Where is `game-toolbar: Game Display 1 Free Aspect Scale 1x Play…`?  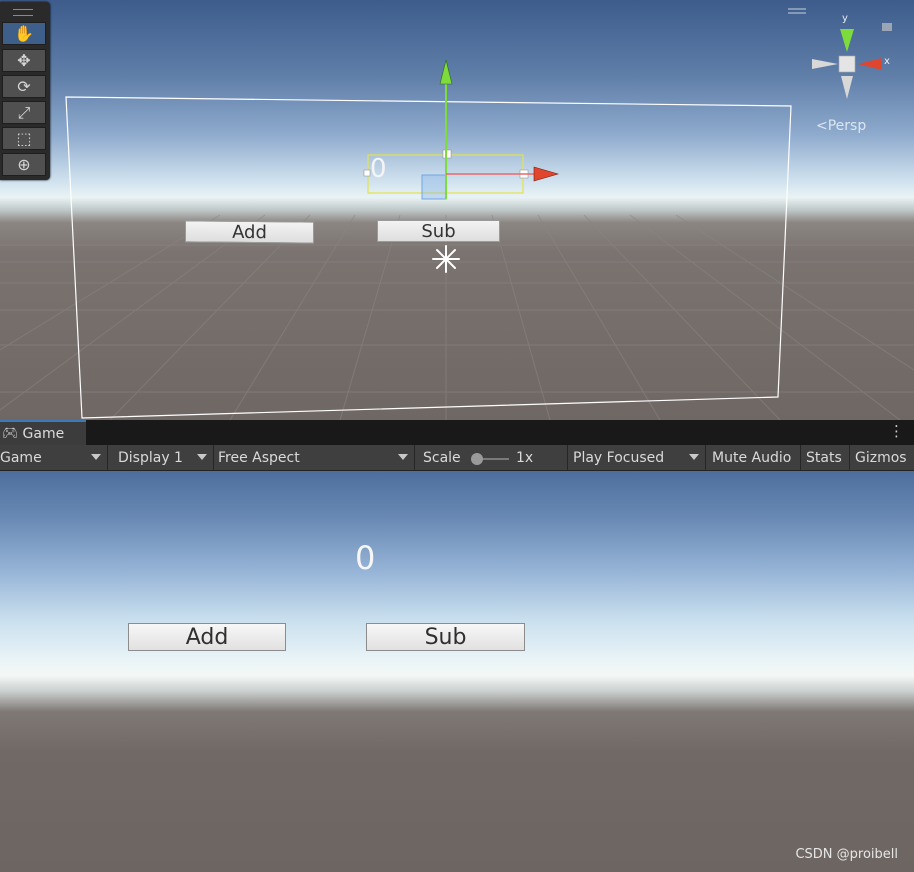
game-toolbar: Game Display 1 Free Aspect Scale 1x Play… is located at coordinates (457, 458).